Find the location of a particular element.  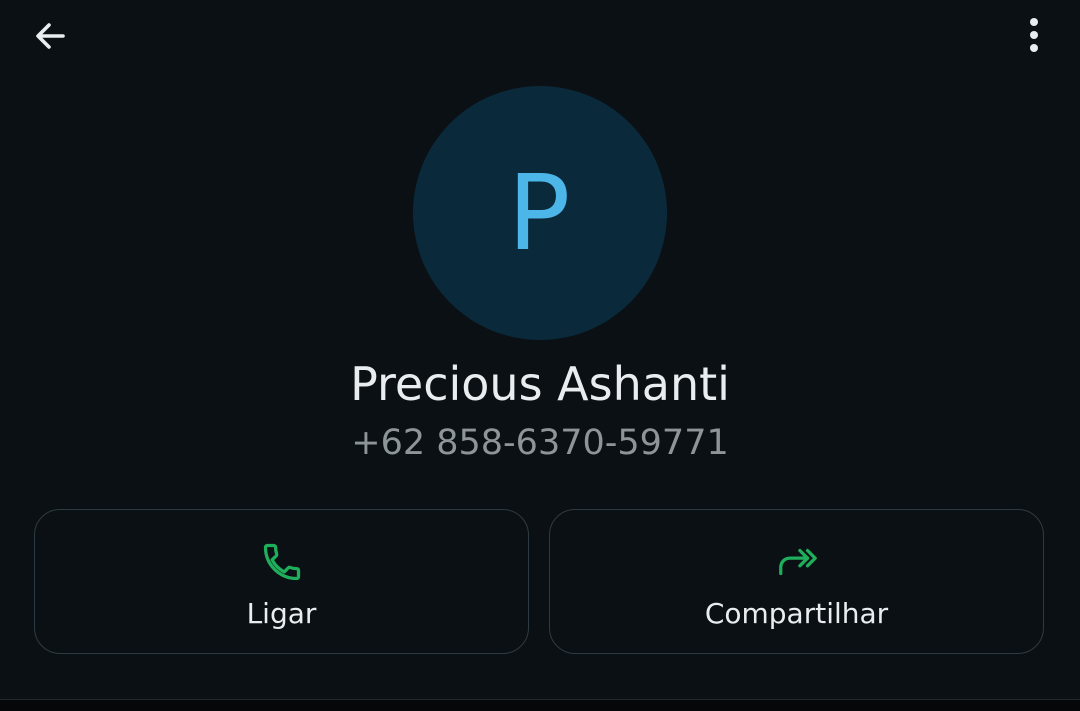

contact-avatar: P is located at coordinates (540, 213).